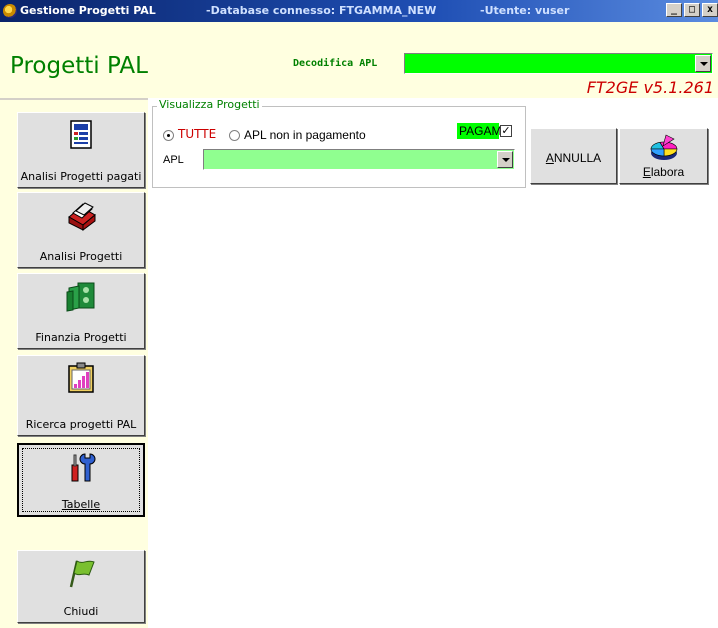 This screenshot has width=718, height=628. What do you see at coordinates (692, 10) in the screenshot?
I see `maximize-button: □` at bounding box center [692, 10].